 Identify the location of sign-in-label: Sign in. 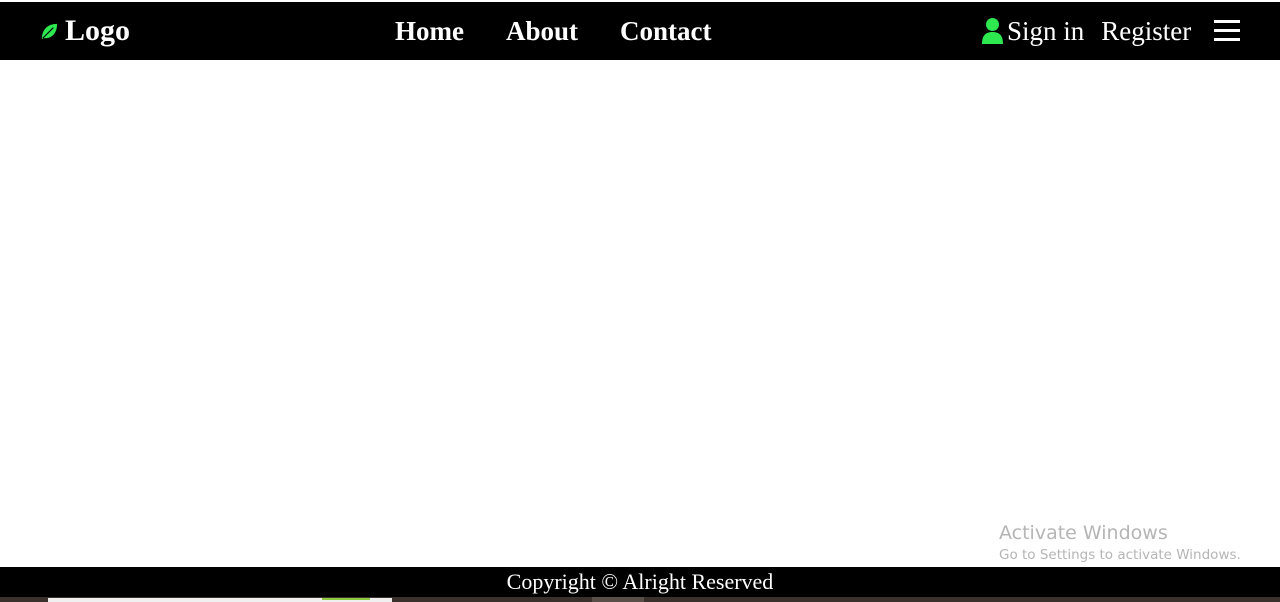
(1046, 31).